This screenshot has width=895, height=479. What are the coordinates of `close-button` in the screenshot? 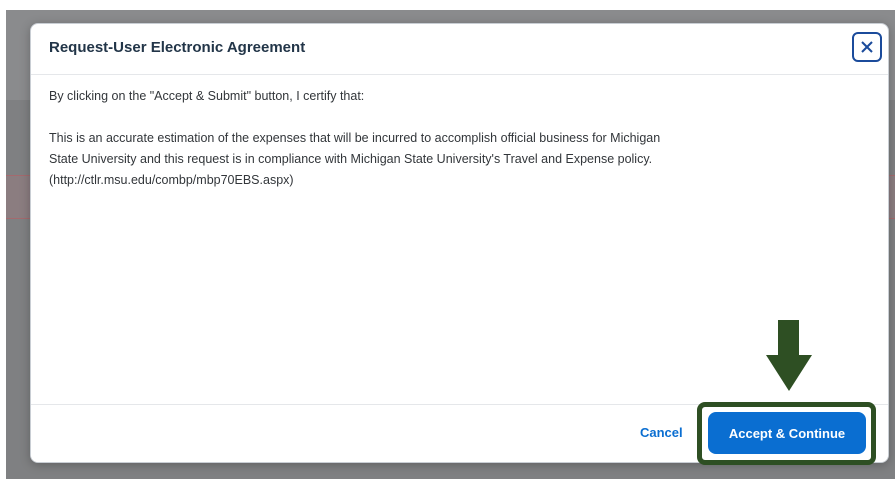 It's located at (867, 47).